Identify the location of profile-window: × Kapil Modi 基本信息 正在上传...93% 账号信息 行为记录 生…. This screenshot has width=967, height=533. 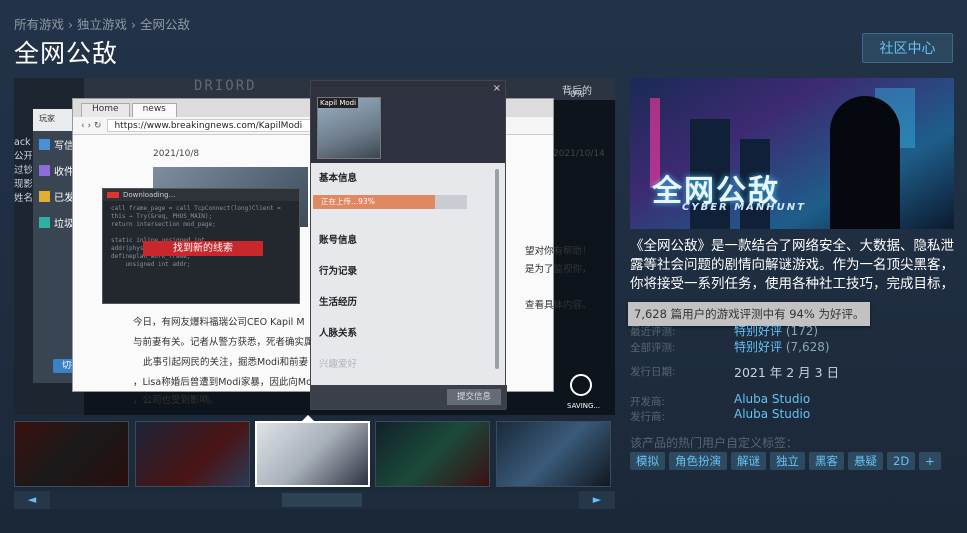
(408, 245).